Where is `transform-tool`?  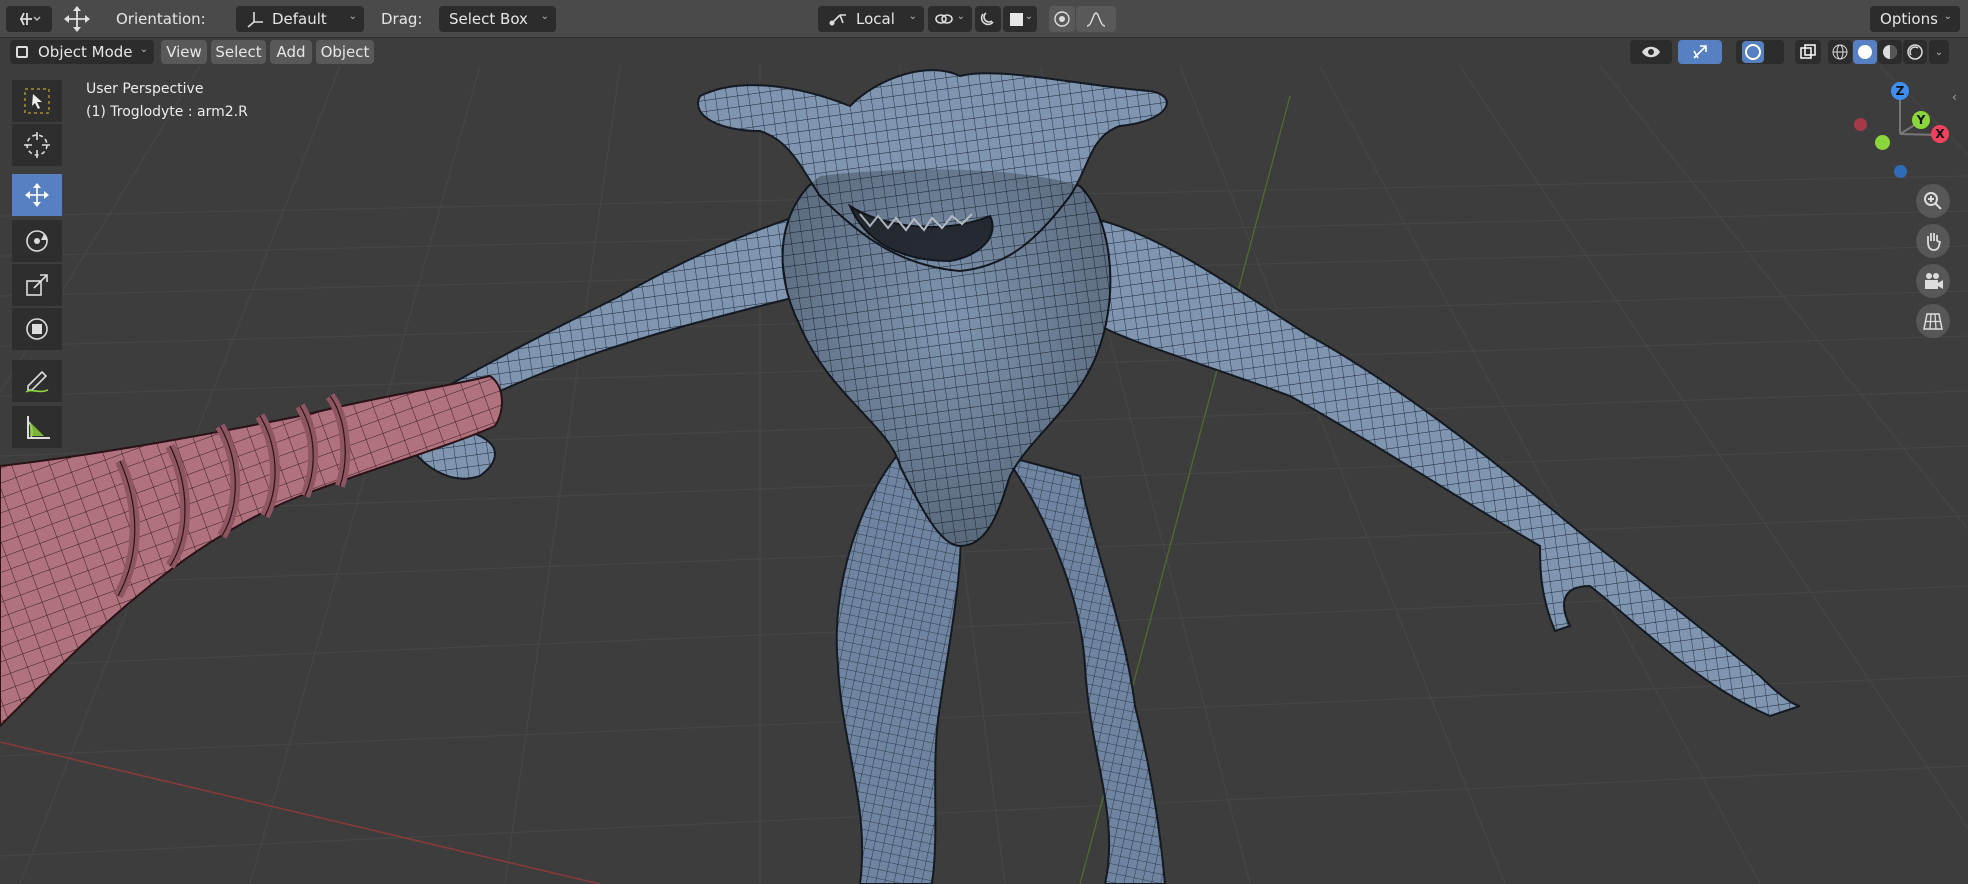 transform-tool is located at coordinates (37, 329).